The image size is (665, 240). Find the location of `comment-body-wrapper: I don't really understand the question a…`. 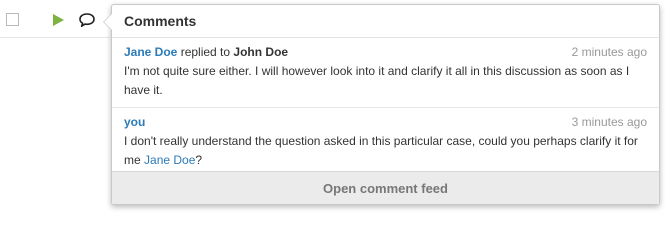

comment-body-wrapper: I don't really understand the question a… is located at coordinates (385, 151).